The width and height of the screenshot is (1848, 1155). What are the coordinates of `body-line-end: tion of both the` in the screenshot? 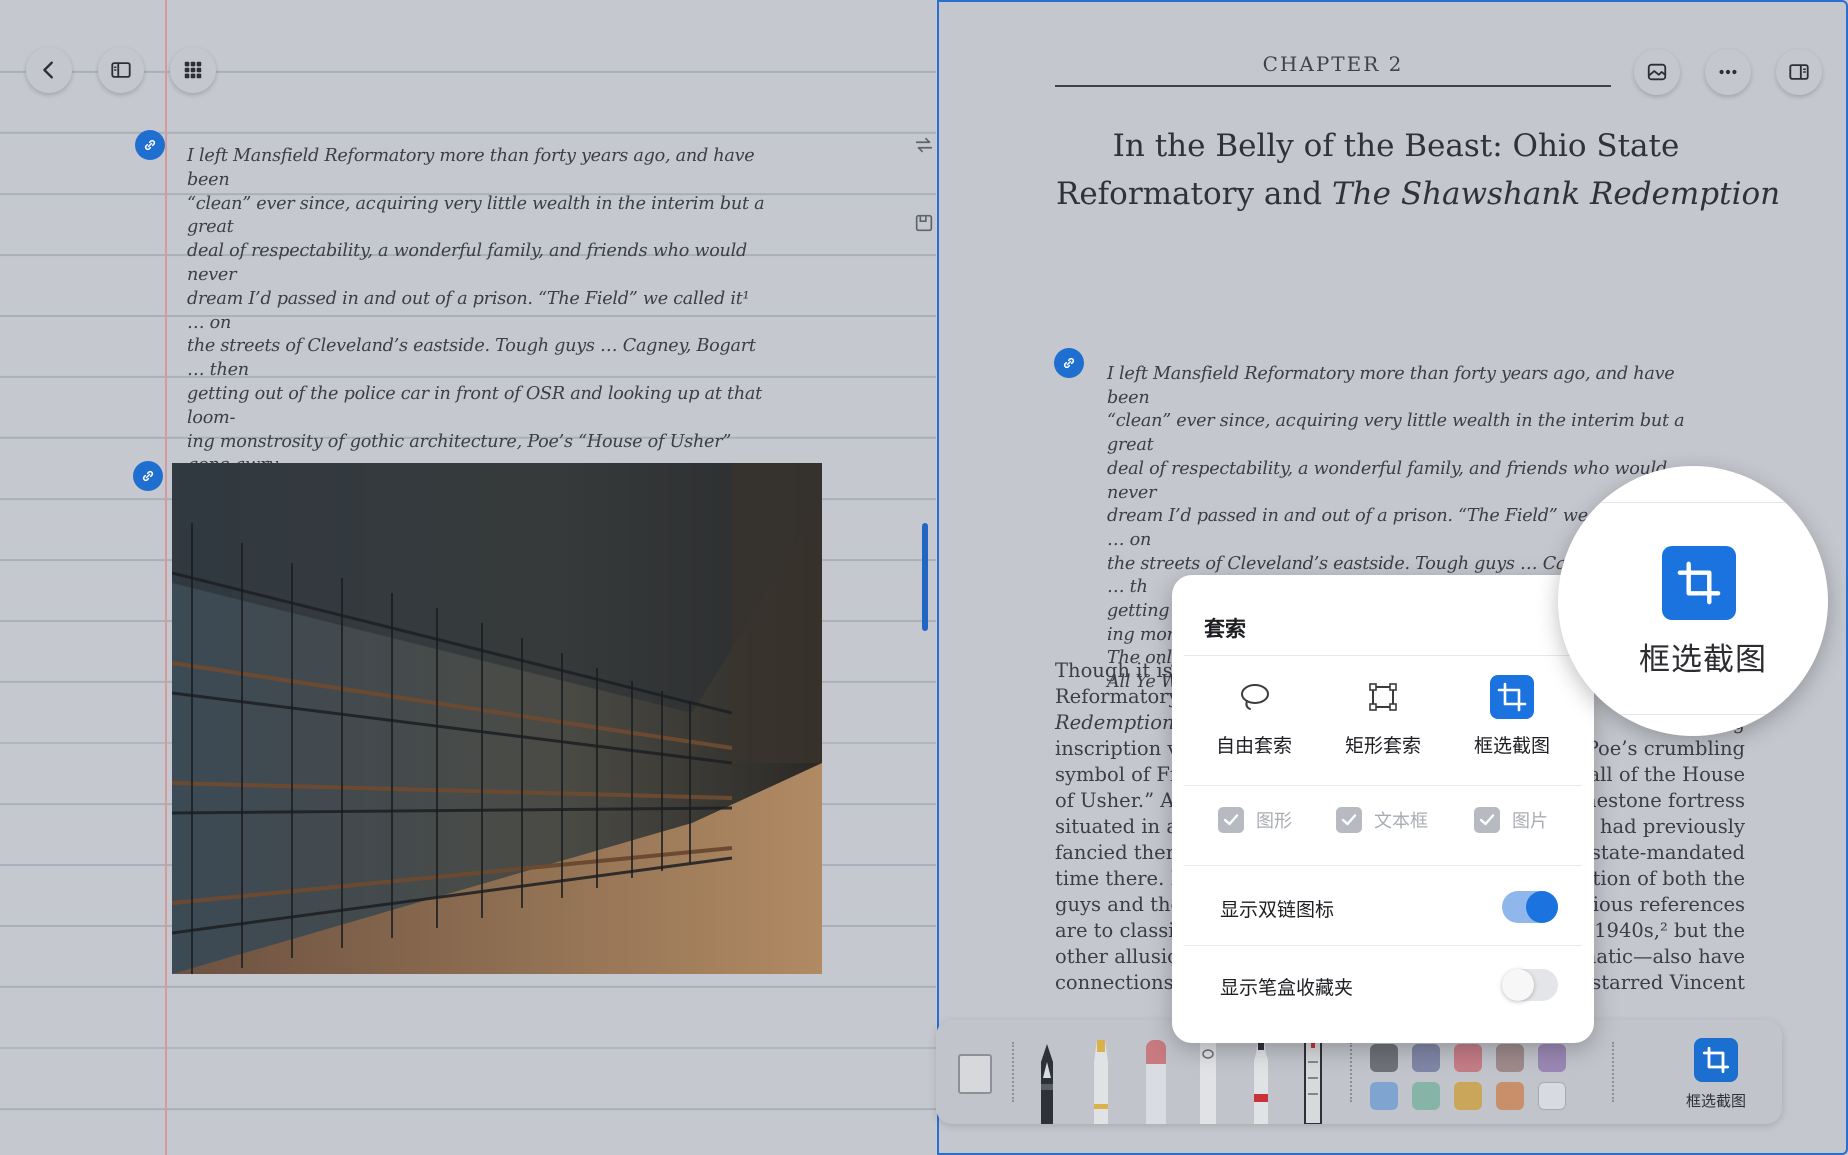 It's located at (1668, 878).